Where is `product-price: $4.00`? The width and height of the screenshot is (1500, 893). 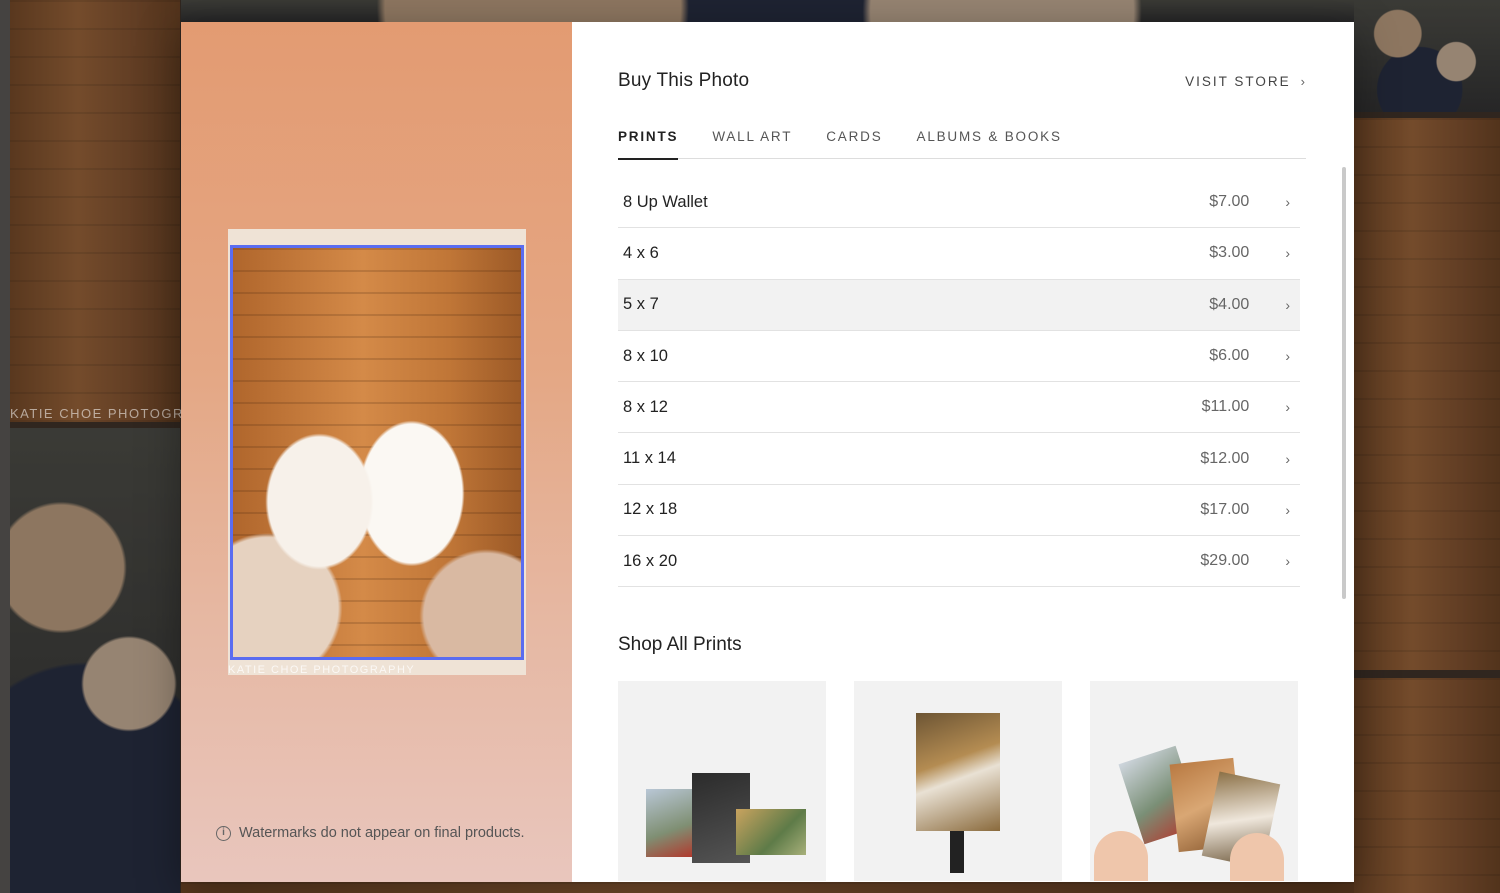 product-price: $4.00 is located at coordinates (1229, 304).